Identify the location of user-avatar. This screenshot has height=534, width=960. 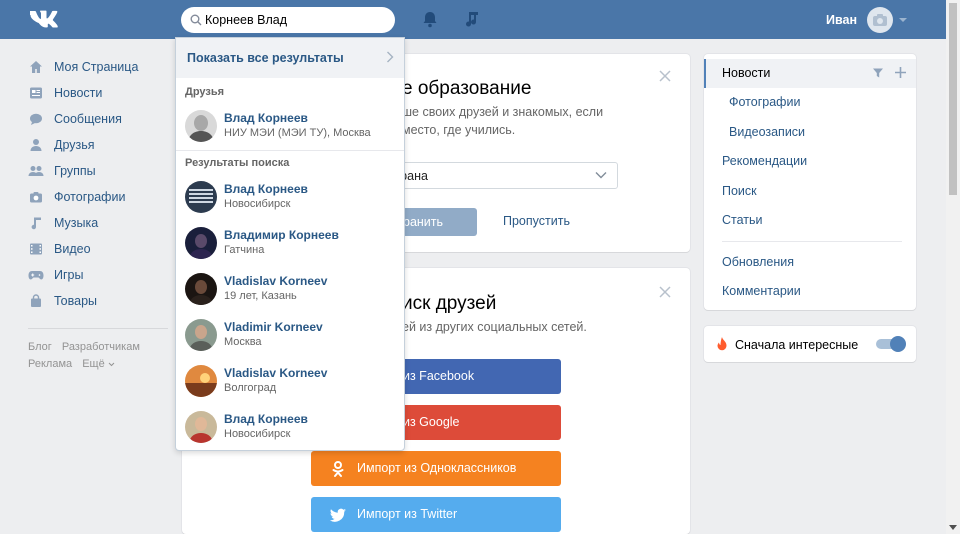
(880, 20).